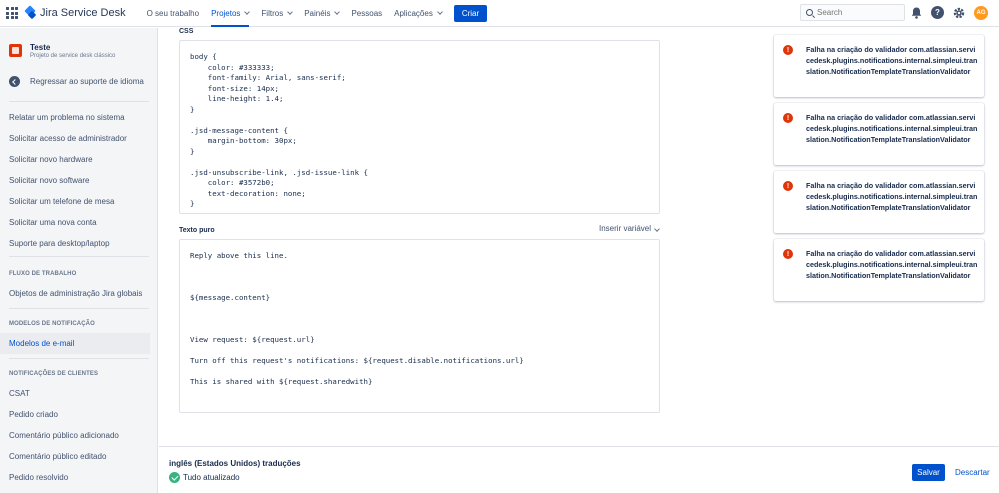 This screenshot has width=999, height=493. Describe the element at coordinates (52, 324) in the screenshot. I see `notification-templates-heading: MODELOS DE NOTIFICAÇÃO` at that location.